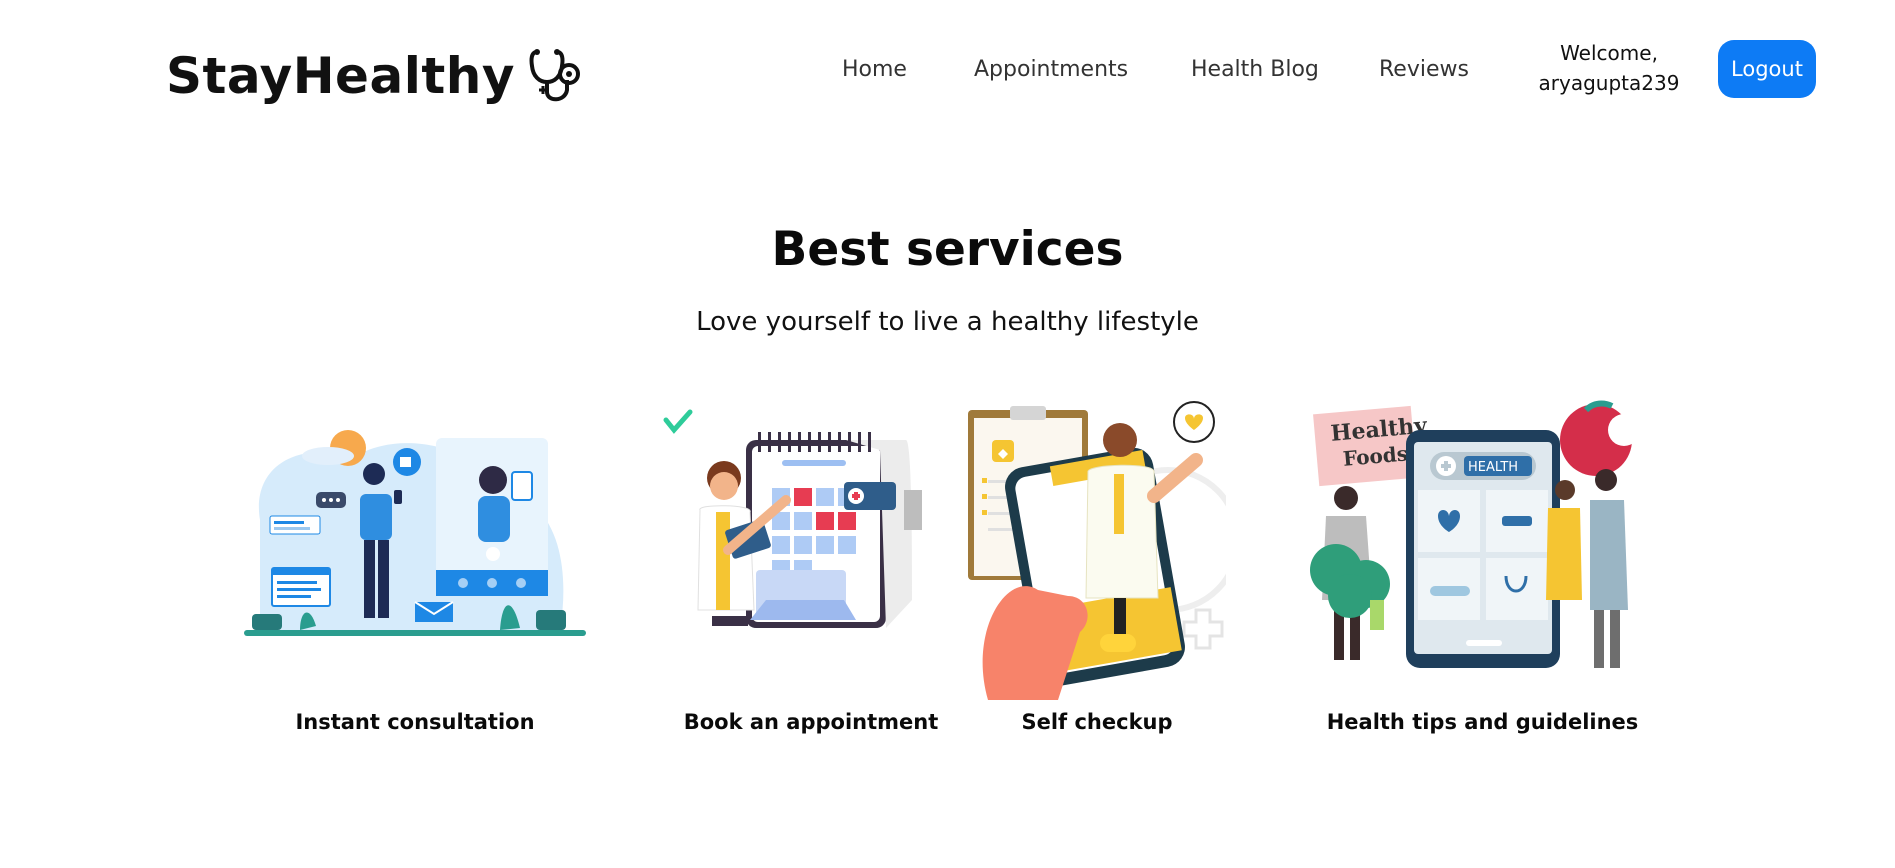 This screenshot has height=868, width=1895. I want to click on phone-doctor-illustration, so click(1097, 550).